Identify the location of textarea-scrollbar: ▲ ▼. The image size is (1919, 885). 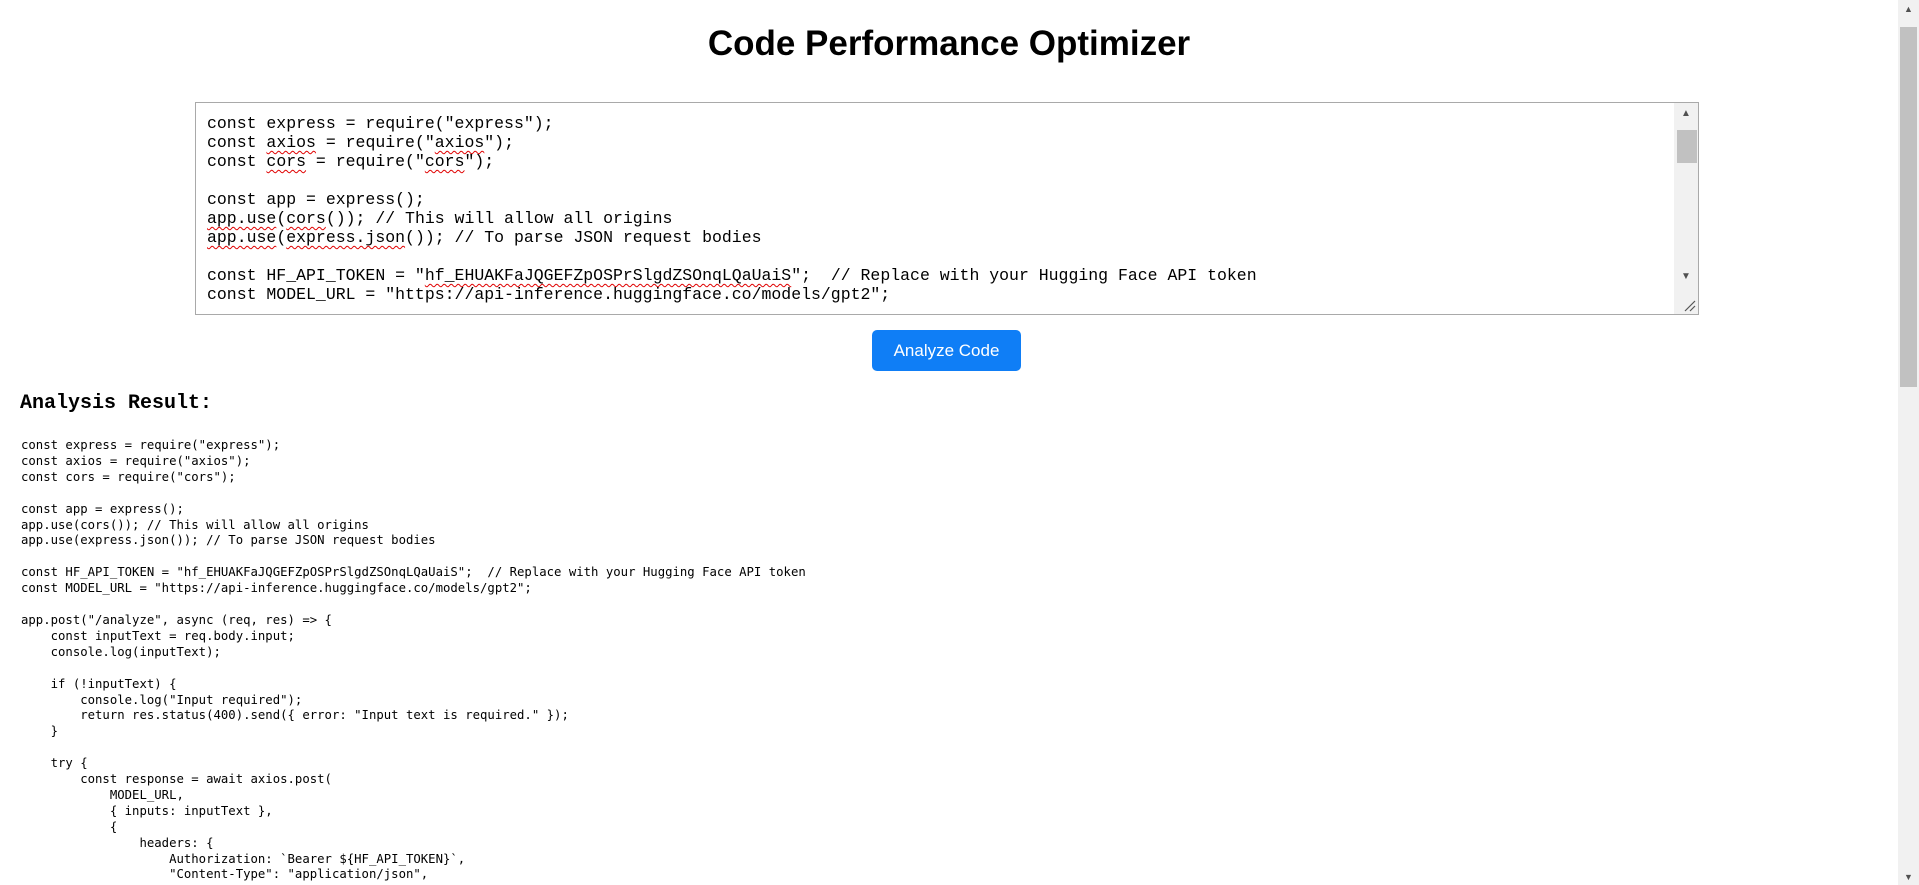
(1686, 208).